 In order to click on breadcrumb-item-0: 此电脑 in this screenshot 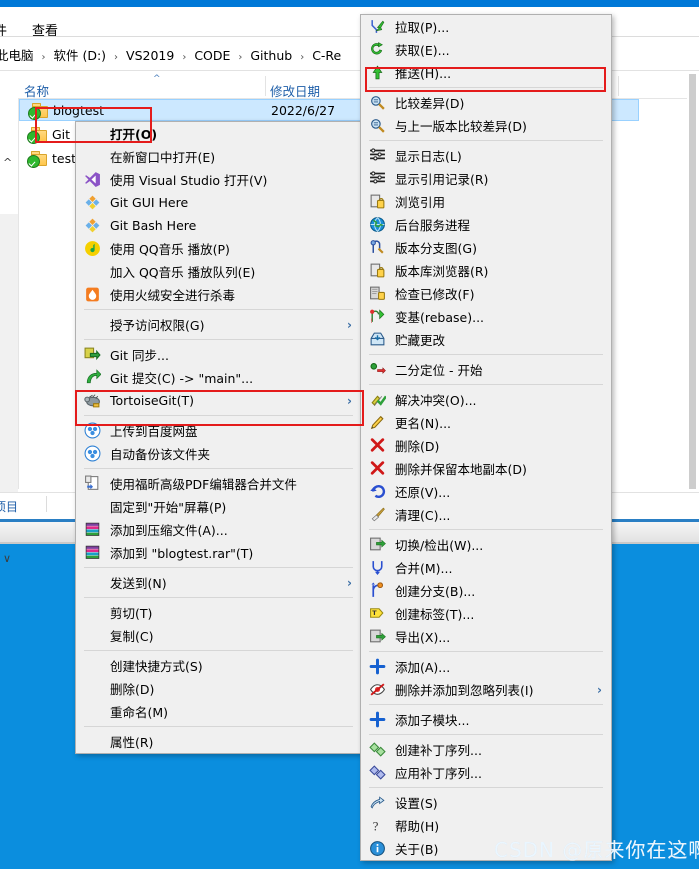, I will do `click(17, 55)`.